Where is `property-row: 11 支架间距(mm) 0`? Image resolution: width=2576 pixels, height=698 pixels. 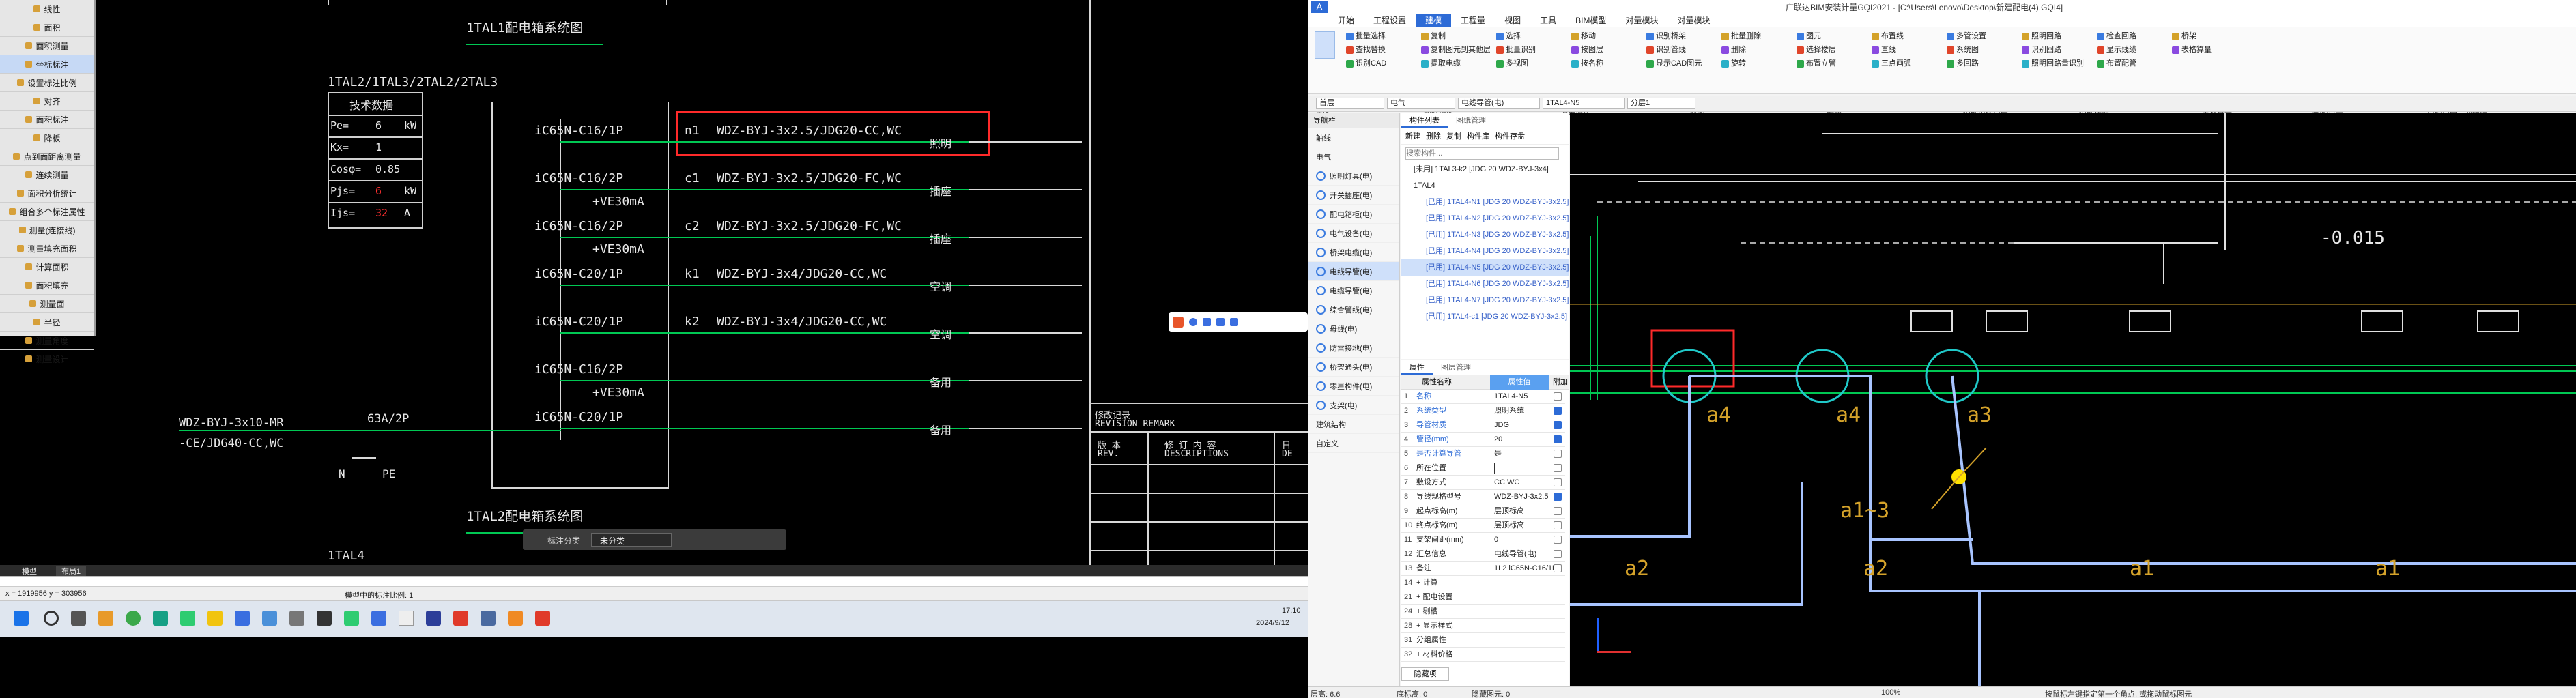
property-row: 11 支架间距(mm) 0 is located at coordinates (1483, 540).